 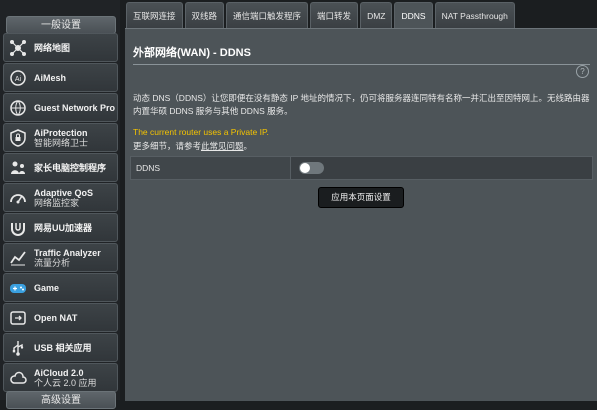 What do you see at coordinates (18, 108) in the screenshot?
I see `guest-network-icon` at bounding box center [18, 108].